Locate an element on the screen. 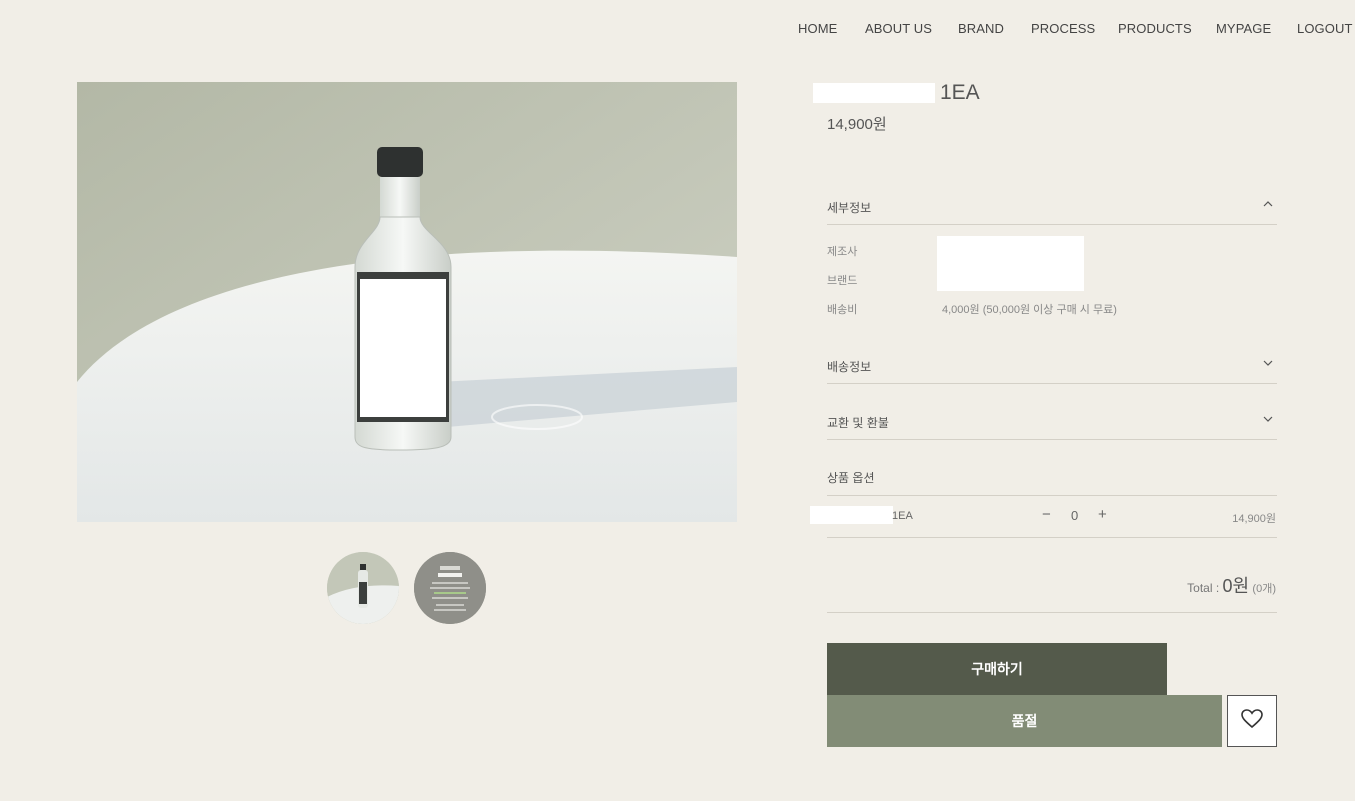 Image resolution: width=1355 pixels, height=801 pixels. quantity-plus-button: + is located at coordinates (1102, 514).